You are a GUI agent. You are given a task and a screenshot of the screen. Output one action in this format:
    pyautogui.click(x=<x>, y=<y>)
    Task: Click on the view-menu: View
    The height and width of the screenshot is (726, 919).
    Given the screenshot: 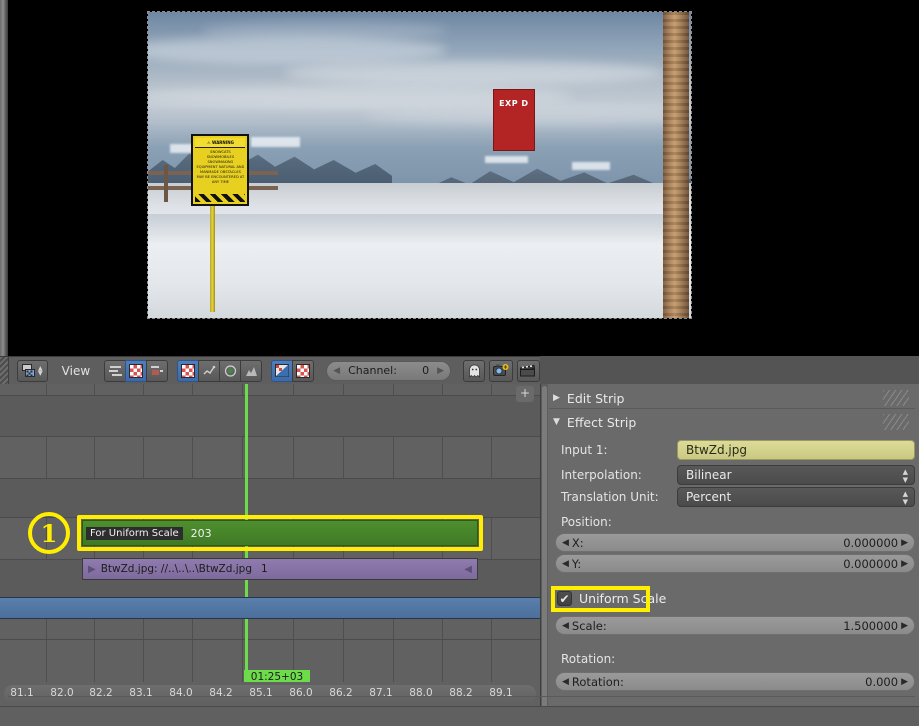 What is the action you would take?
    pyautogui.click(x=76, y=371)
    